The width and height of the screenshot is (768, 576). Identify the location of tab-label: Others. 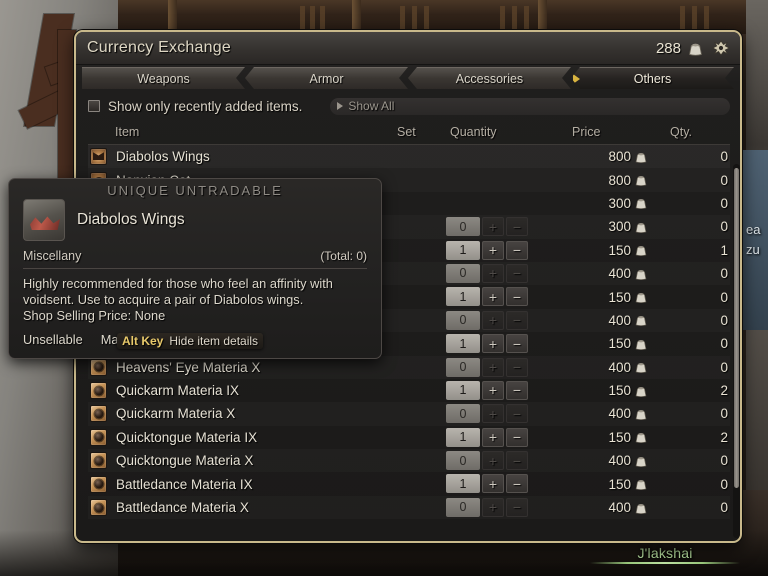
(652, 78).